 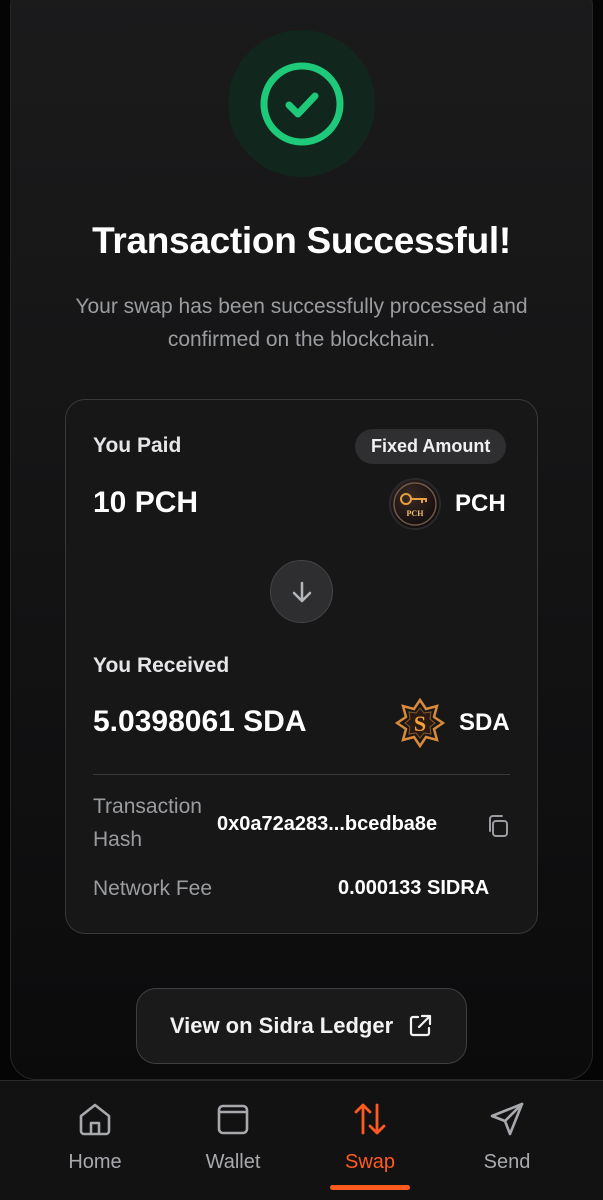 What do you see at coordinates (95, 1119) in the screenshot?
I see `home-icon` at bounding box center [95, 1119].